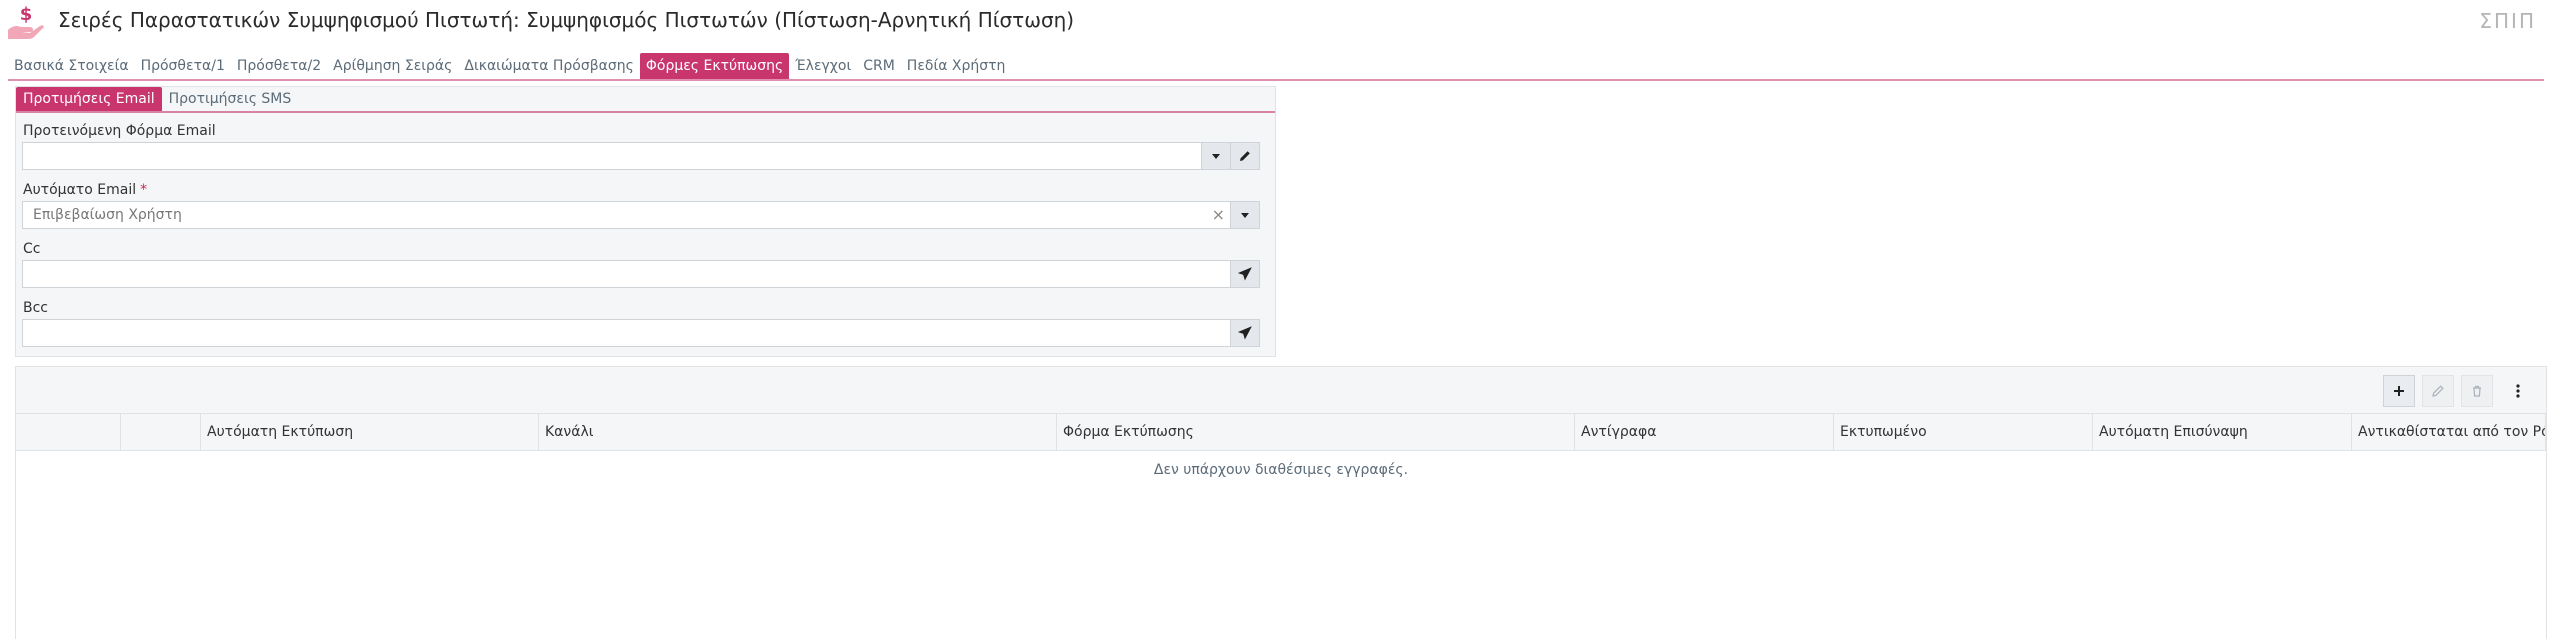  I want to click on sub-tabs: Προτιμήσεις Email Προτιμήσεις SMS, so click(157, 99).